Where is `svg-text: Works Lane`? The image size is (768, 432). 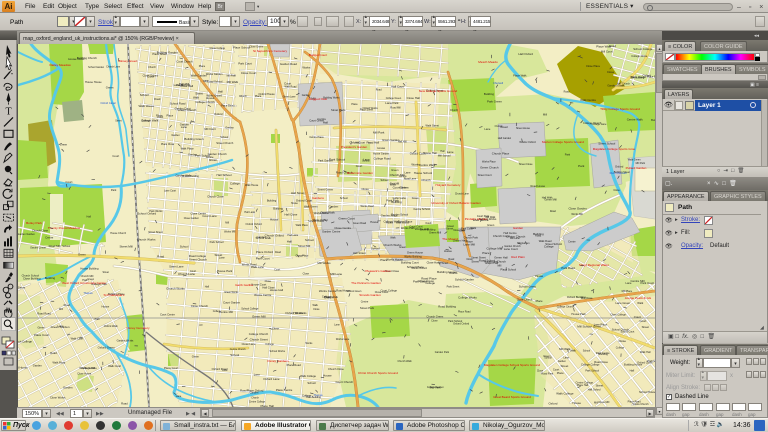
svg-text: Works Lane is located at coordinates (343, 339).